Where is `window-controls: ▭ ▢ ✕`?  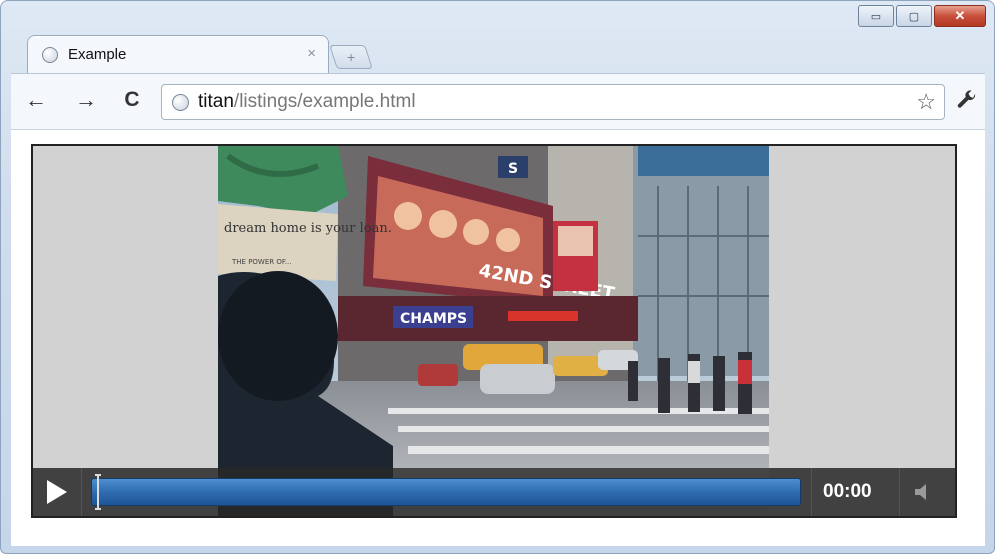 window-controls: ▭ ▢ ✕ is located at coordinates (922, 16).